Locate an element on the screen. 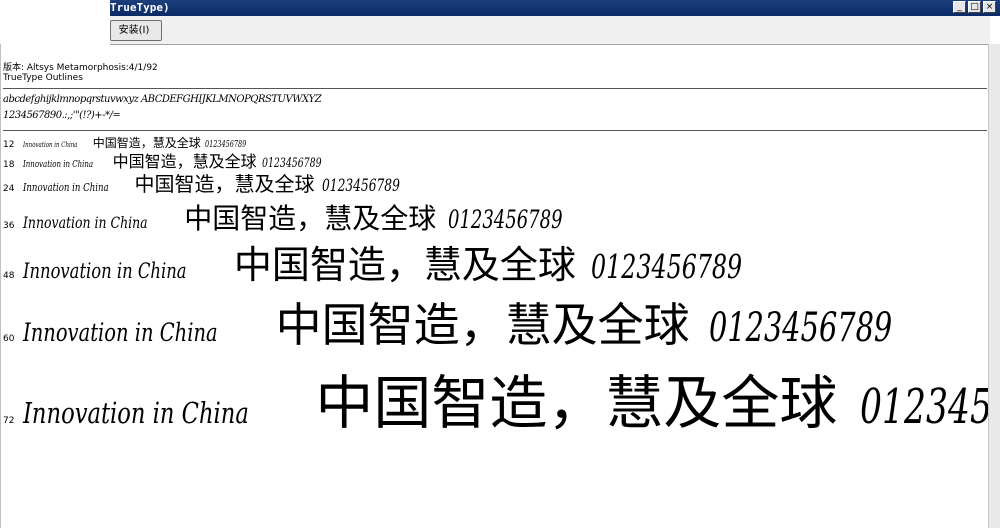 The width and height of the screenshot is (1000, 528). close-icon: × is located at coordinates (989, 7).